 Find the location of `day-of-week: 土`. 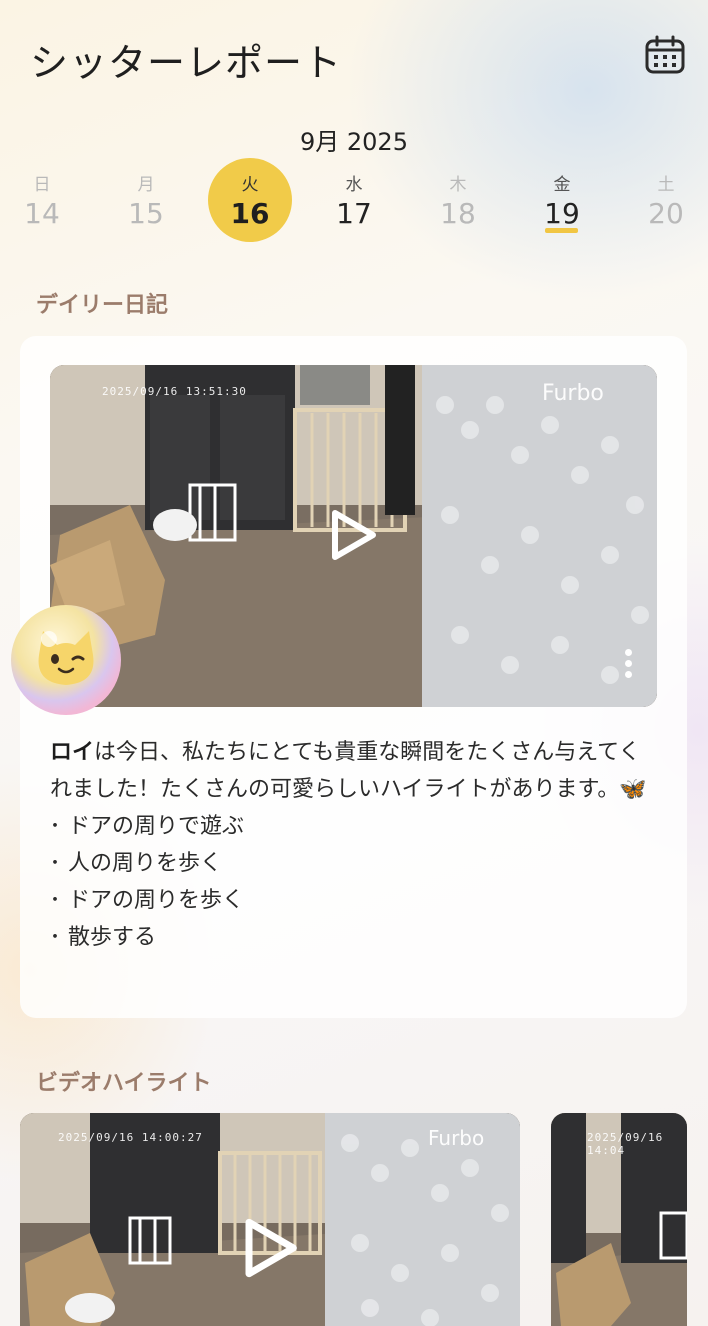

day-of-week: 土 is located at coordinates (666, 185).